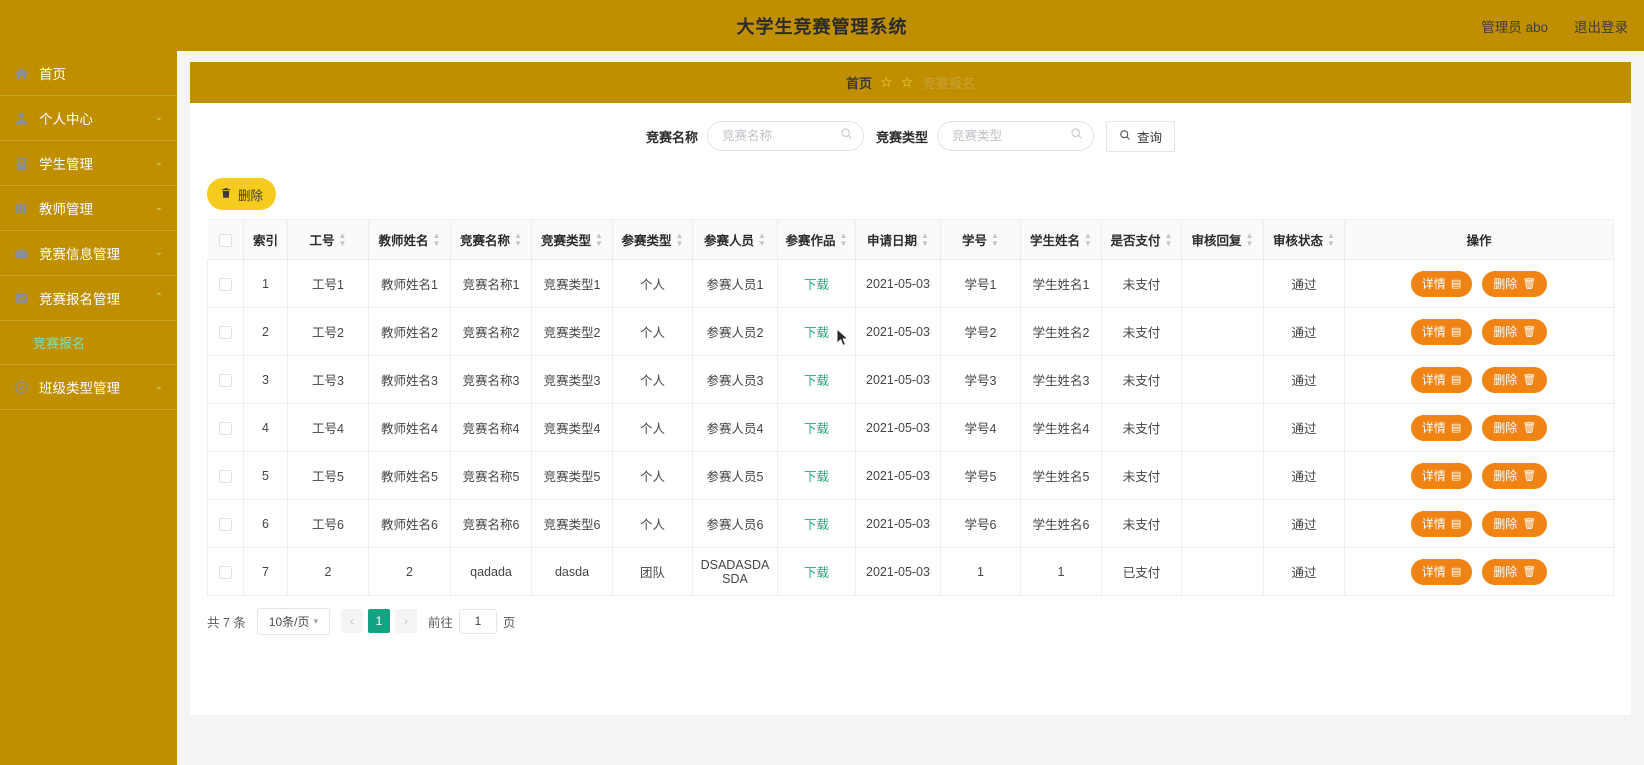  Describe the element at coordinates (822, 25) in the screenshot. I see `top-header-bar: 大学生竞赛管理系统 管理员 abo 退出登录` at that location.